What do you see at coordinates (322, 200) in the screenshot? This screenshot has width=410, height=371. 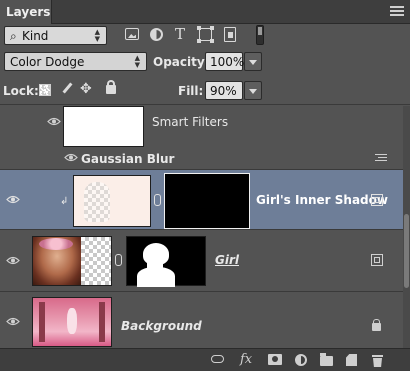 I see `layer-name: Girl's Inner Shadow` at bounding box center [322, 200].